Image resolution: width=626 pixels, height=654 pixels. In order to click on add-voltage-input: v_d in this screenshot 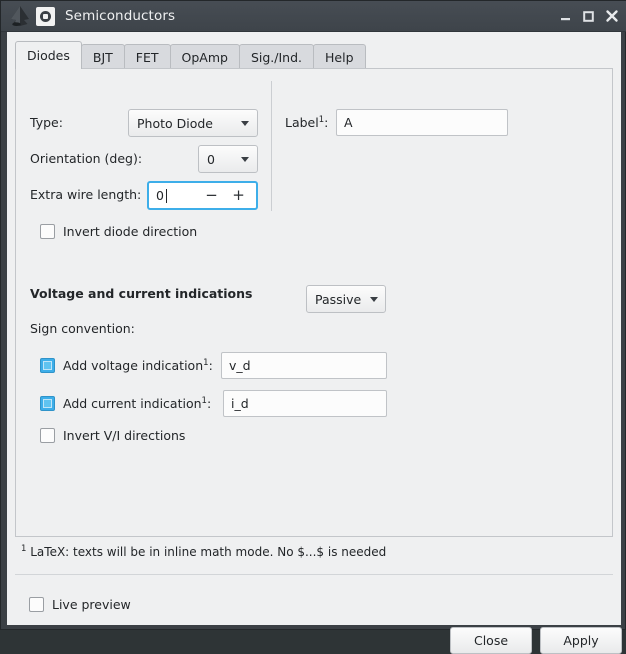, I will do `click(304, 365)`.